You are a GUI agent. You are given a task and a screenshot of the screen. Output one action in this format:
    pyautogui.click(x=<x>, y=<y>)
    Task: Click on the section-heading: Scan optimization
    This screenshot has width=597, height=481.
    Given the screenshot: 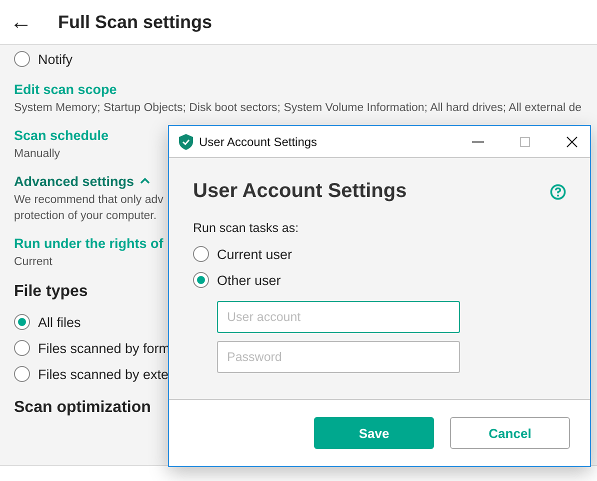 What is the action you would take?
    pyautogui.click(x=83, y=408)
    